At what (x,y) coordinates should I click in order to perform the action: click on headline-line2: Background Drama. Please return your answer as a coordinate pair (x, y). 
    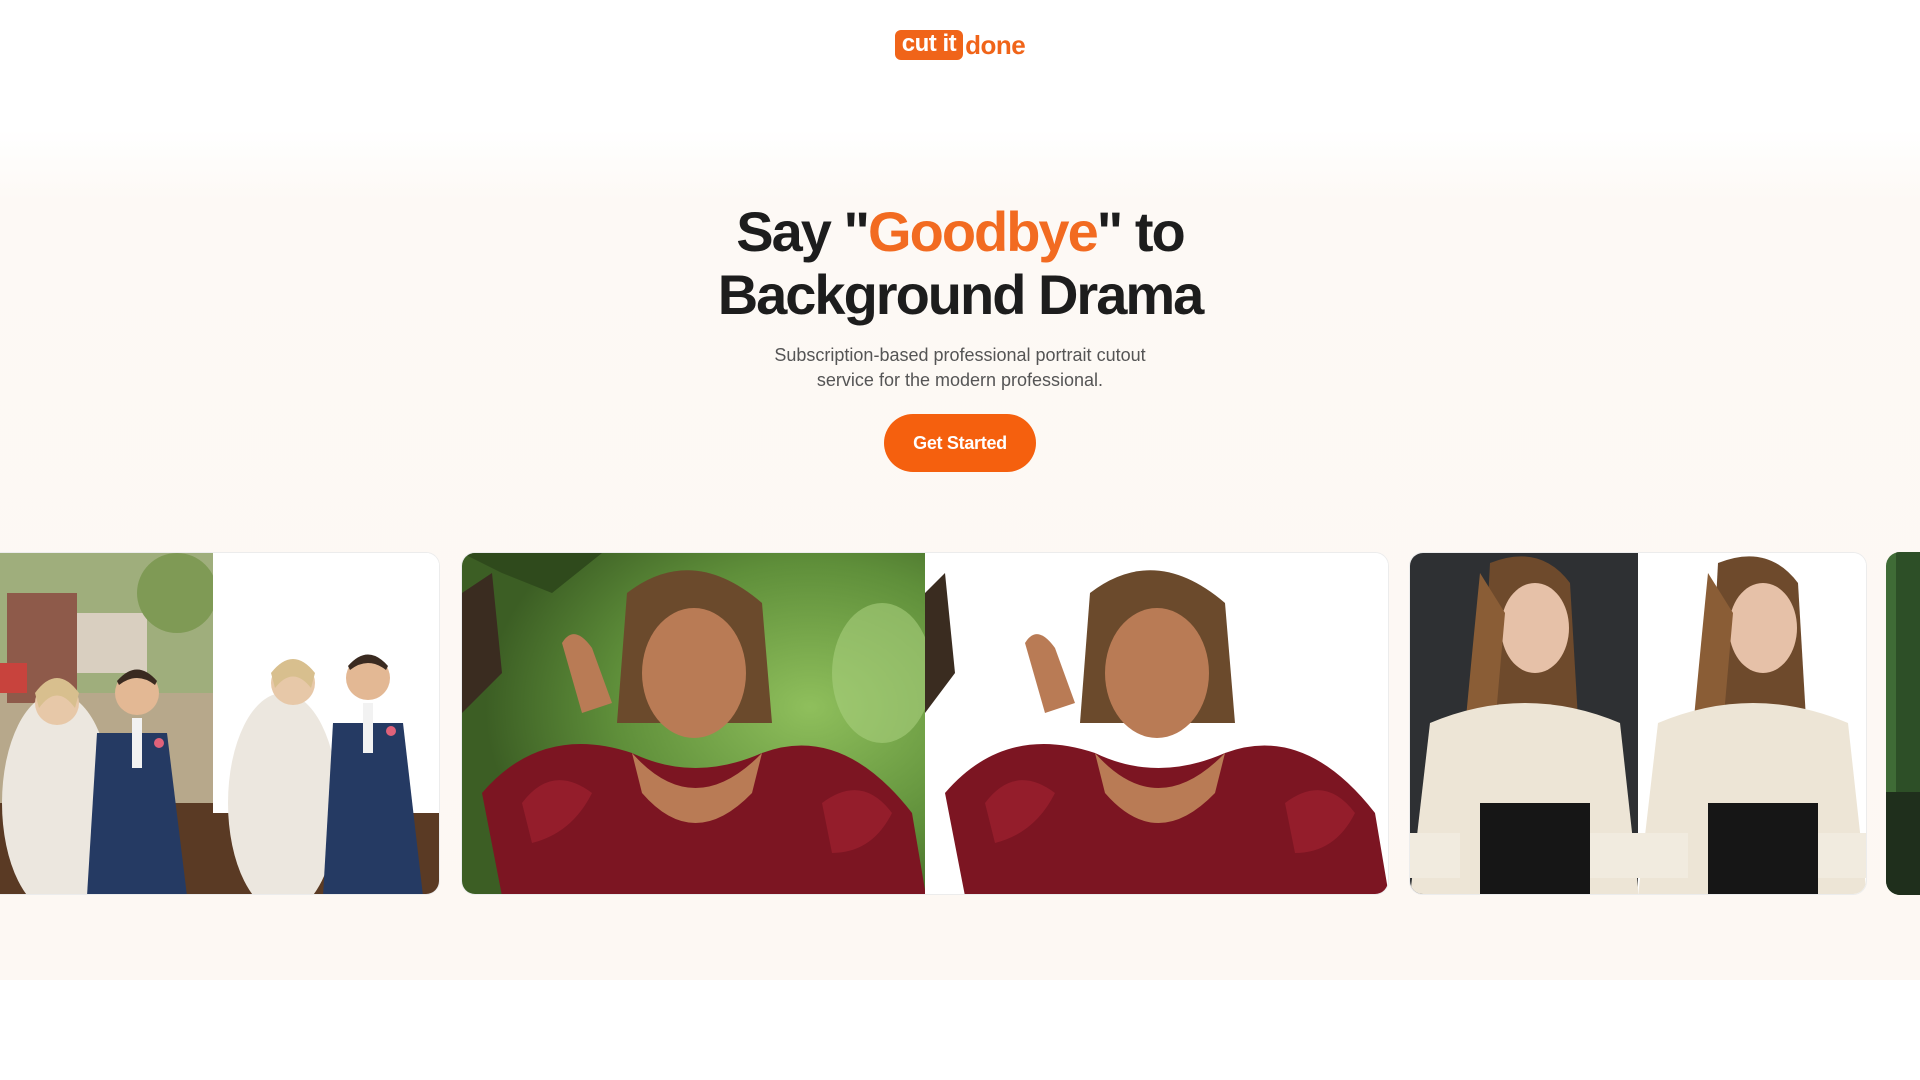
    Looking at the image, I should click on (961, 294).